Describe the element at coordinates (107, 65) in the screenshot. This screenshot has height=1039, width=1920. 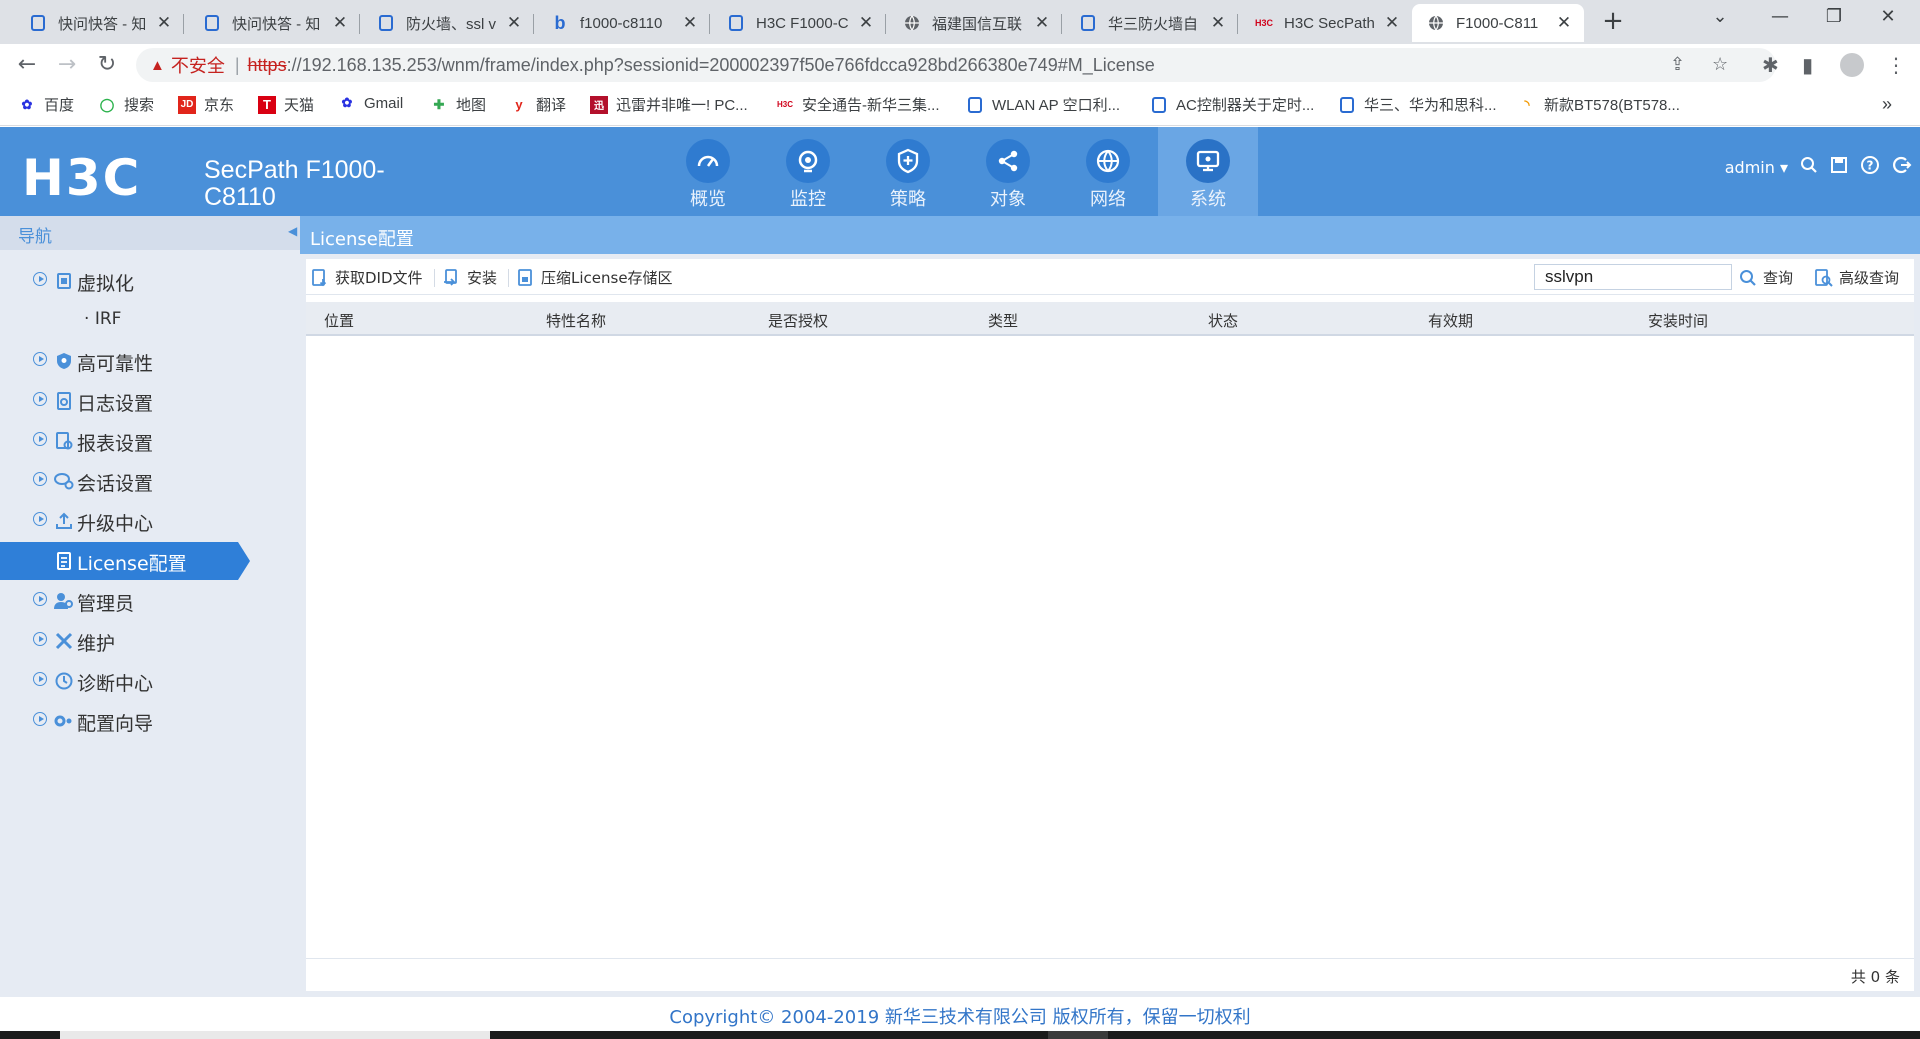
I see `reload-icon: ↻` at that location.